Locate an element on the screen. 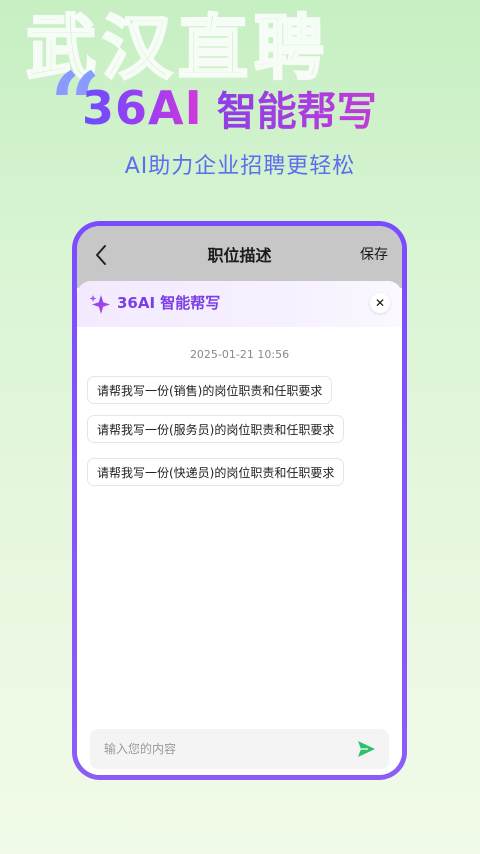  close-button: ✕ is located at coordinates (380, 303).